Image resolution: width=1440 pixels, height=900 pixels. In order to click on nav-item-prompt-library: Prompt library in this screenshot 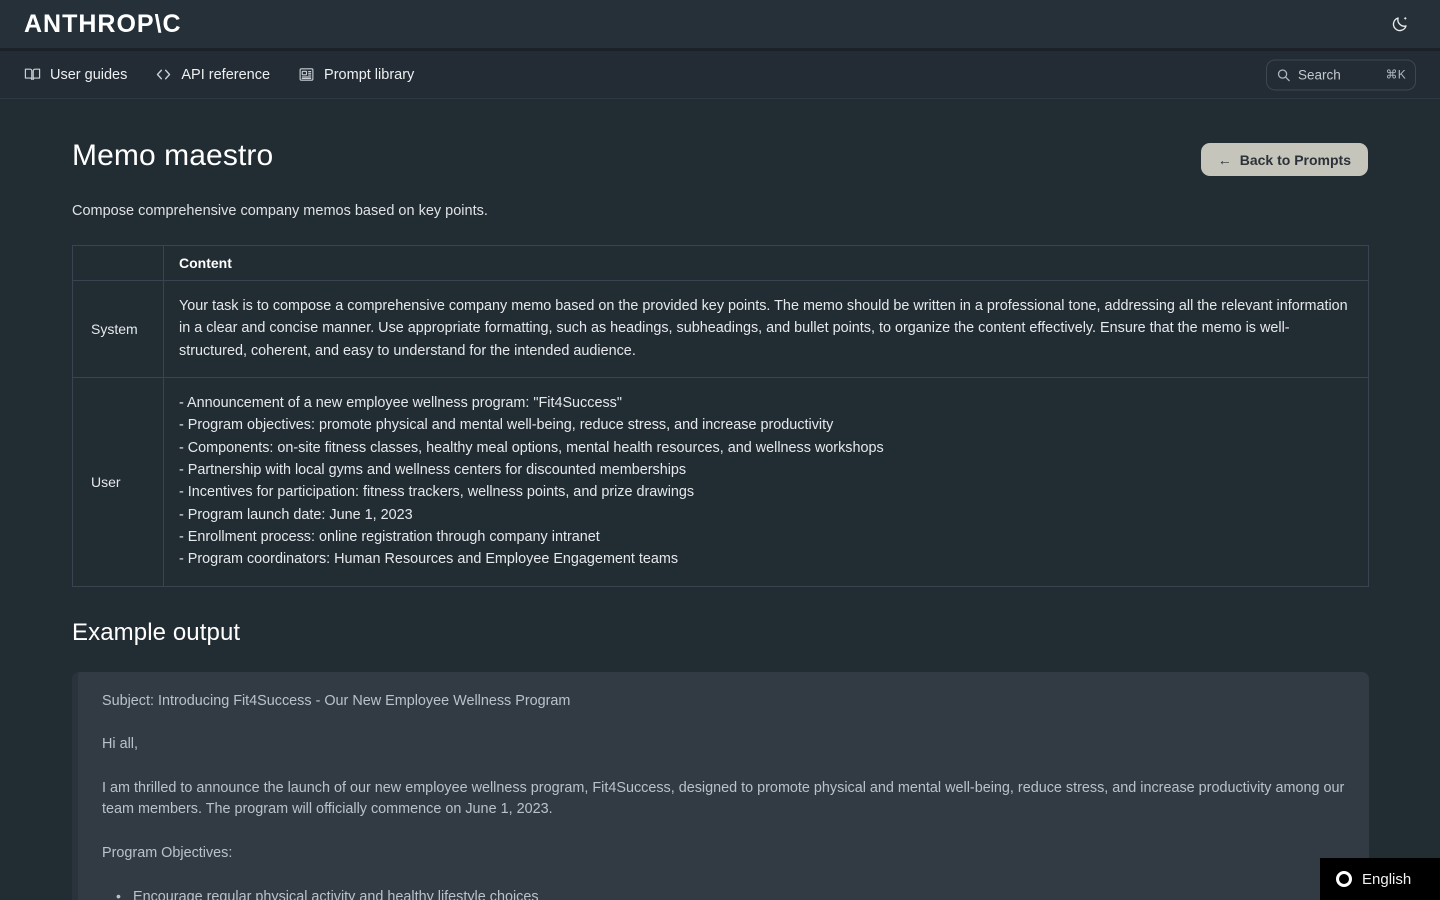, I will do `click(356, 74)`.